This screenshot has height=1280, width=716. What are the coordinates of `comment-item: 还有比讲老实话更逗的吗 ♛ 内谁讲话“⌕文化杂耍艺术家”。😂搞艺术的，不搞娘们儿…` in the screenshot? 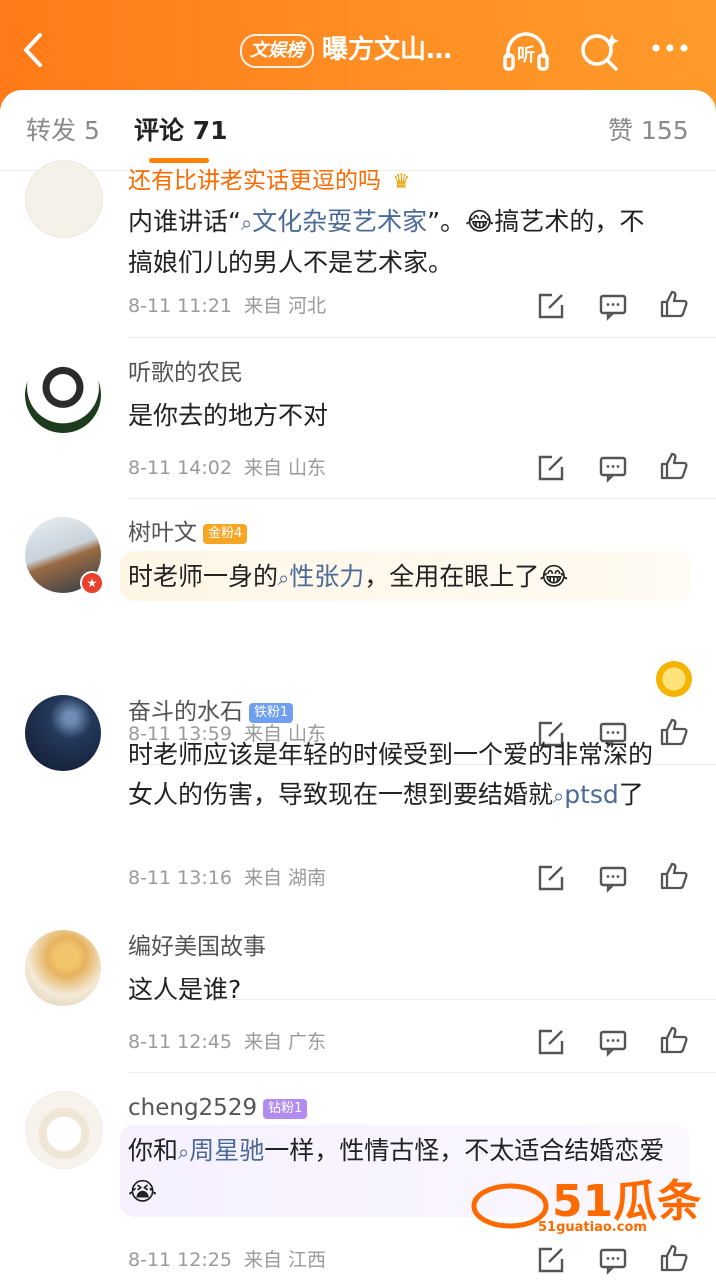 It's located at (358, 249).